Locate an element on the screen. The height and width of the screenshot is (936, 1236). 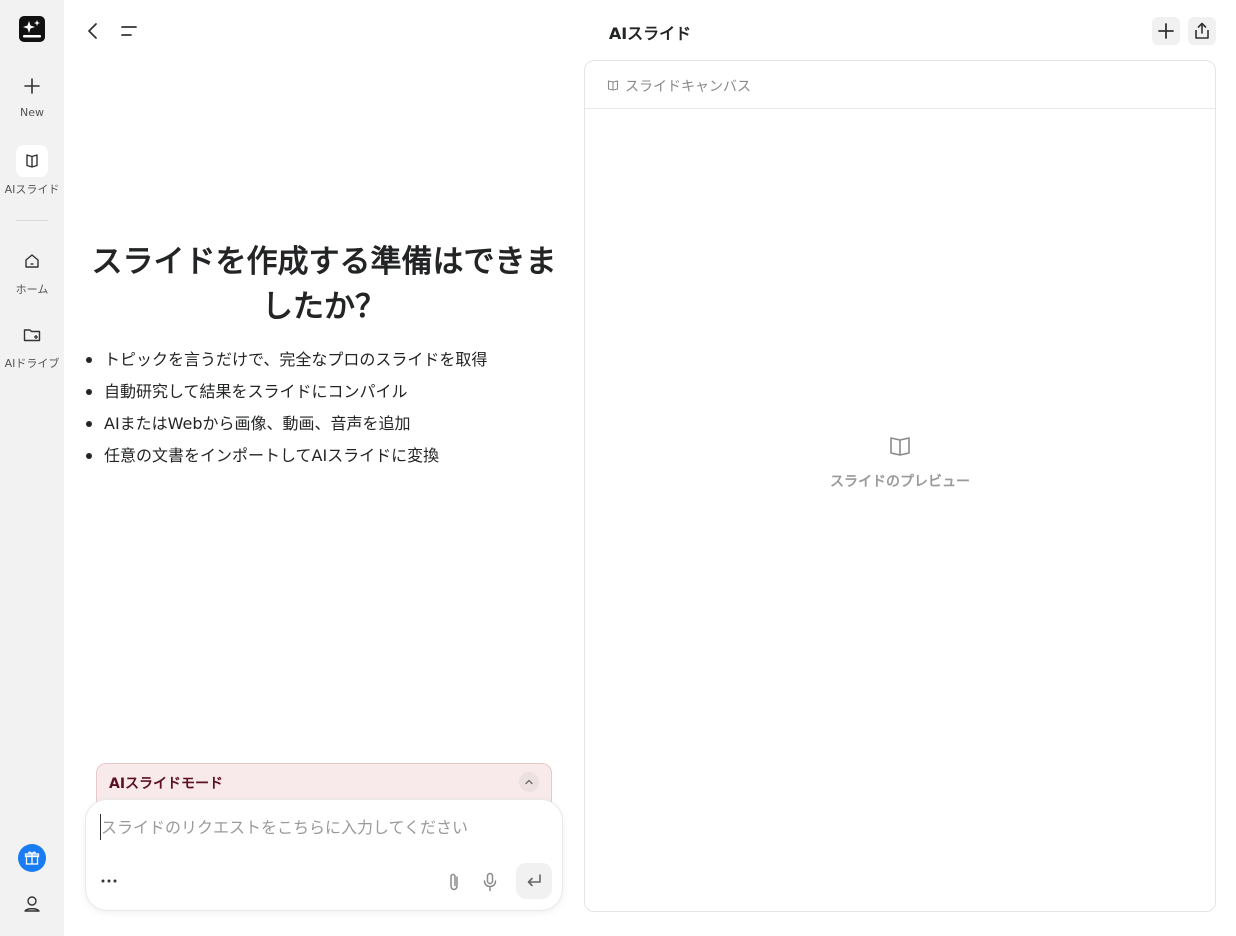
sidebar-item-new: New is located at coordinates (32, 94).